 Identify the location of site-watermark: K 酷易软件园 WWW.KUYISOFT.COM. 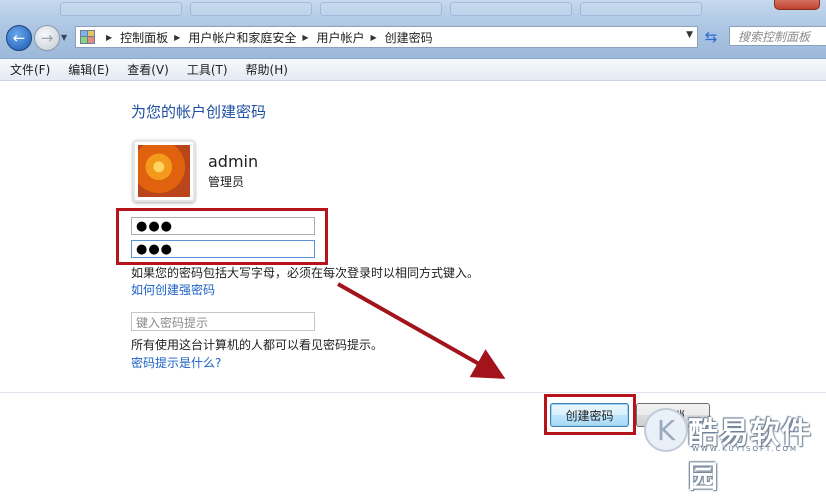
(733, 450).